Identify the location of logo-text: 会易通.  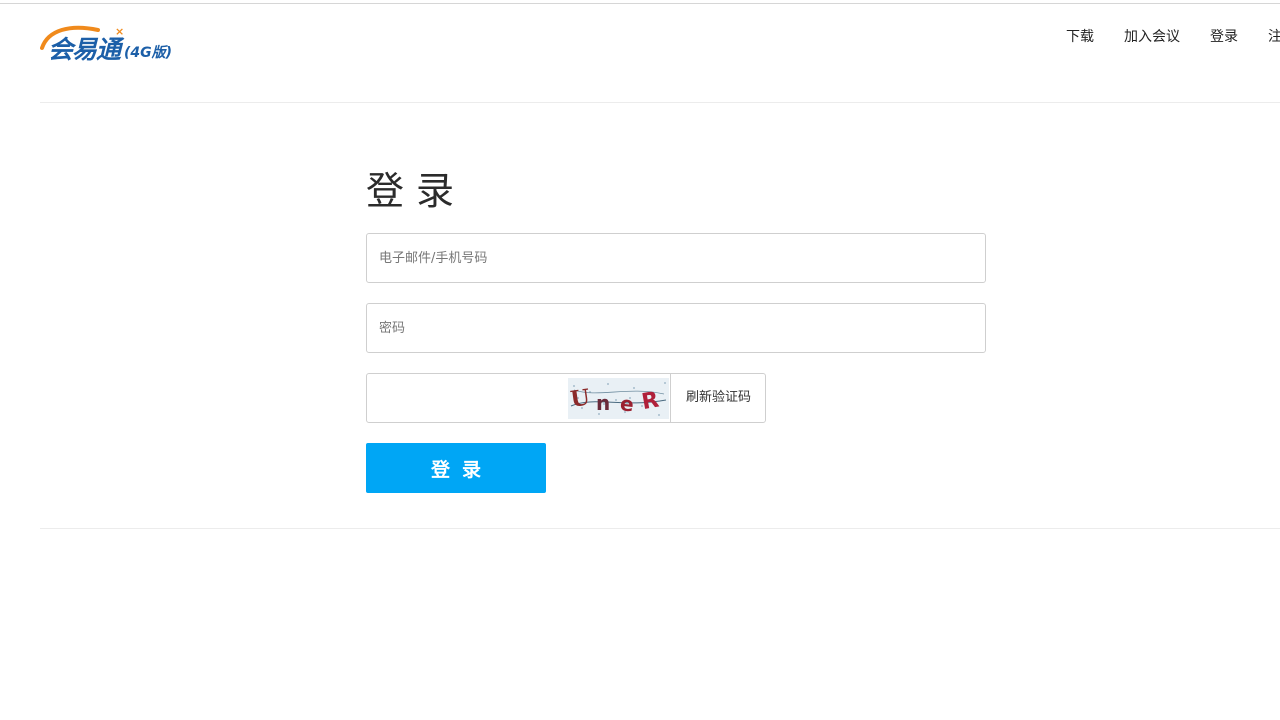
(84, 49).